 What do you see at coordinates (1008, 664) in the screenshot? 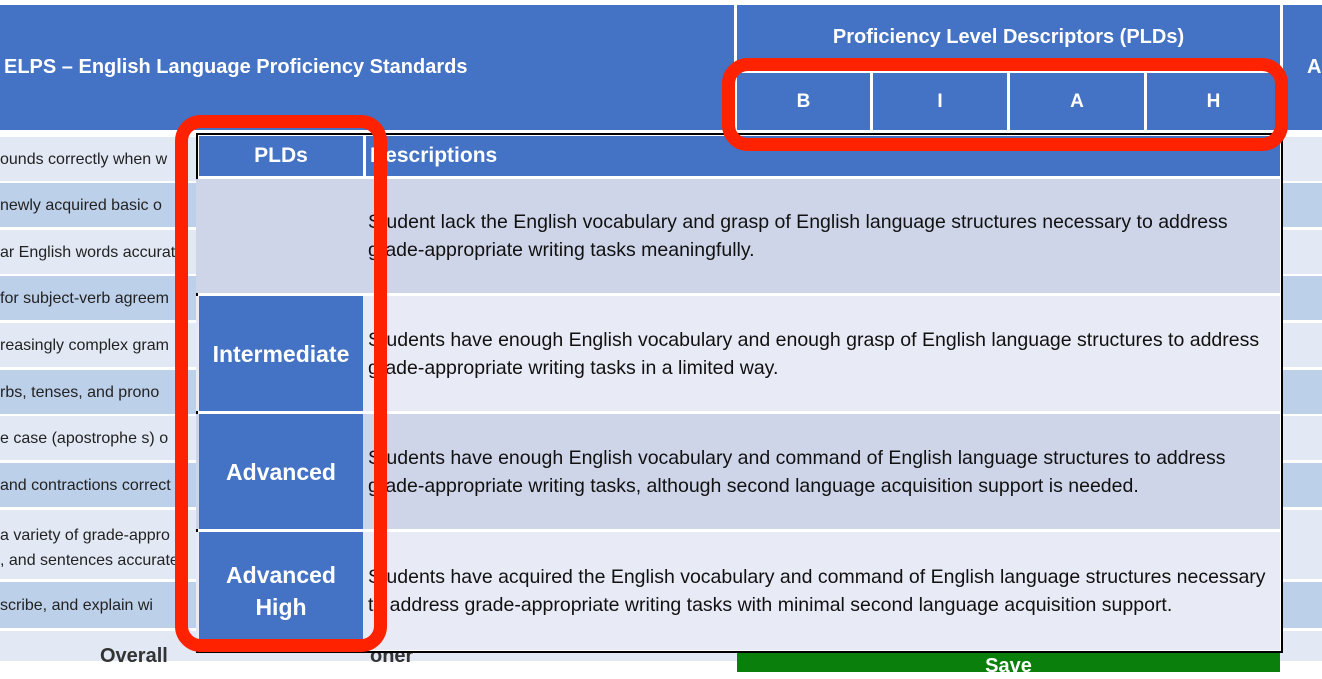
I see `save-button: Save` at bounding box center [1008, 664].